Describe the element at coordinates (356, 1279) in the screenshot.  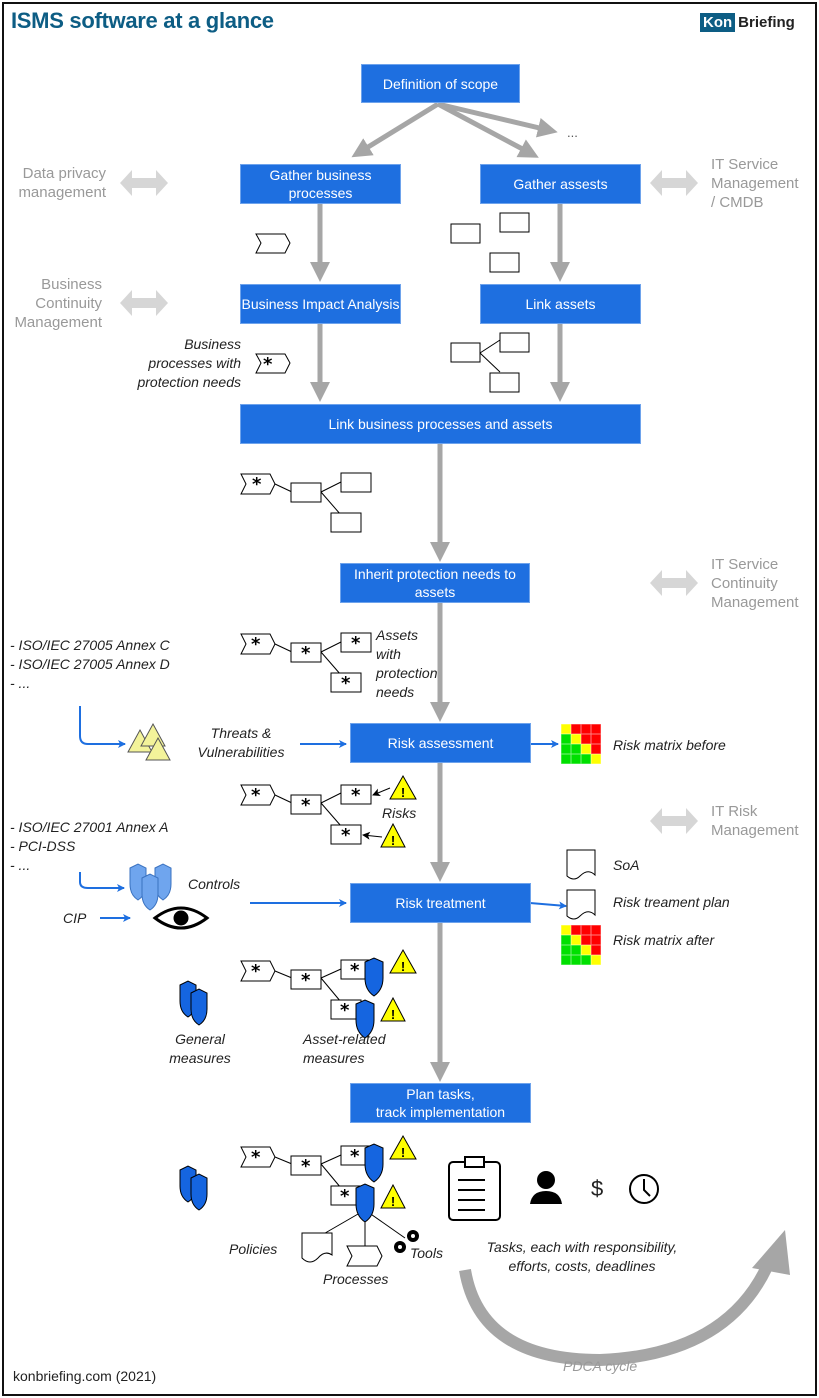
I see `label-processes: Processes` at that location.